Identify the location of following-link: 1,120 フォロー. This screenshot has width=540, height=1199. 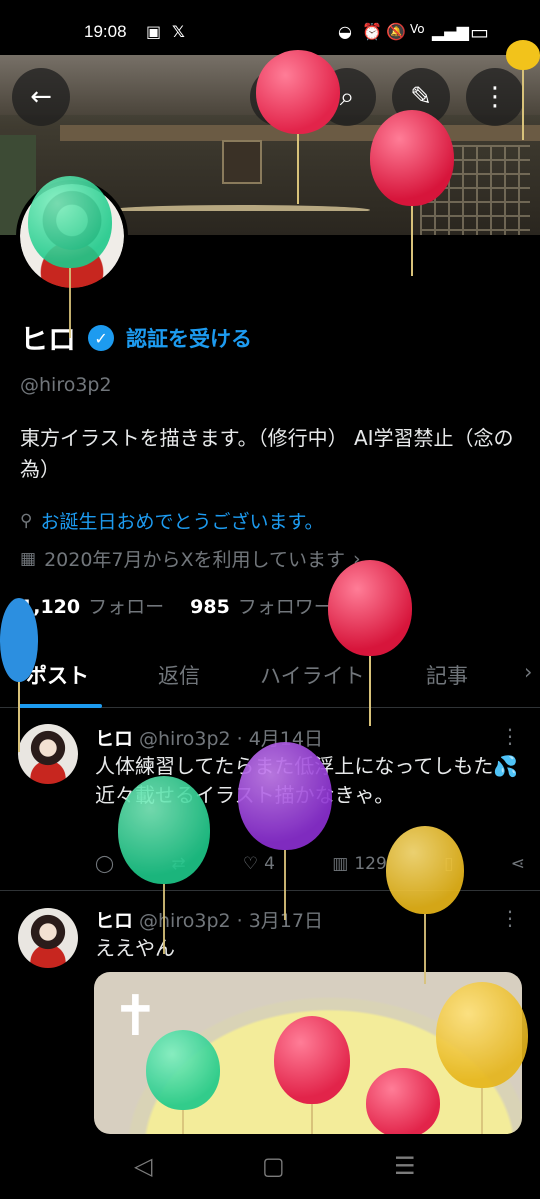
(92, 605).